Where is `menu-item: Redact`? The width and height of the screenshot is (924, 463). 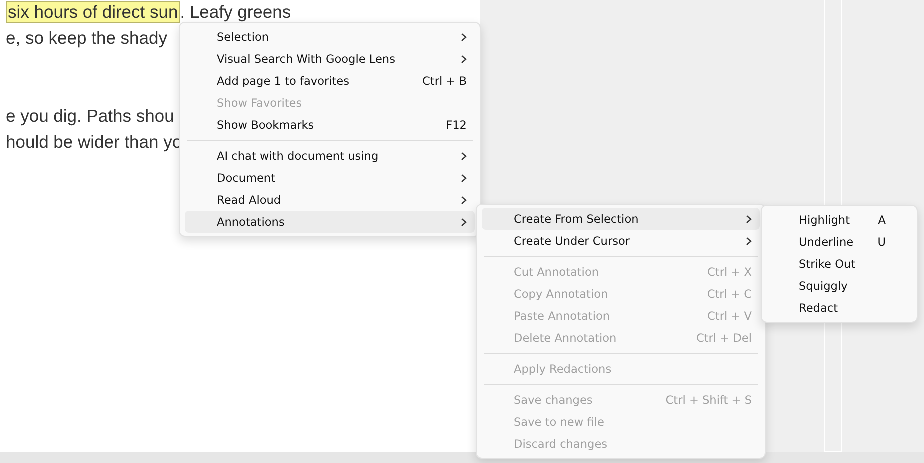 menu-item: Redact is located at coordinates (839, 308).